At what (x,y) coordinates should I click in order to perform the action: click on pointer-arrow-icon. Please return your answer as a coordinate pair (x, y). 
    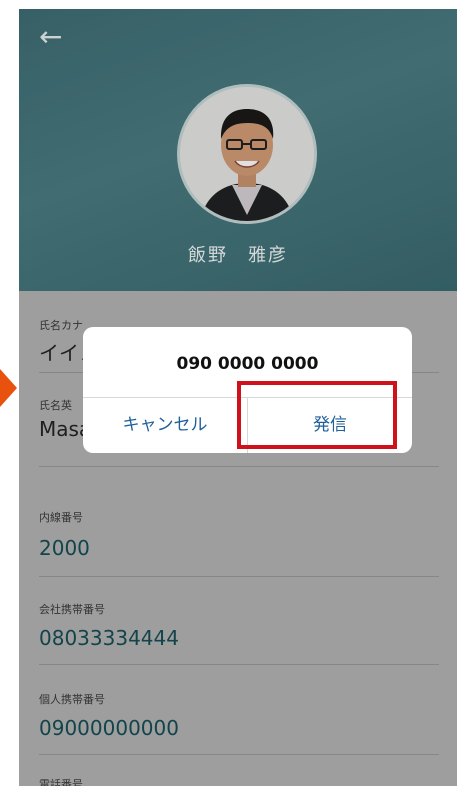
    Looking at the image, I should click on (8, 388).